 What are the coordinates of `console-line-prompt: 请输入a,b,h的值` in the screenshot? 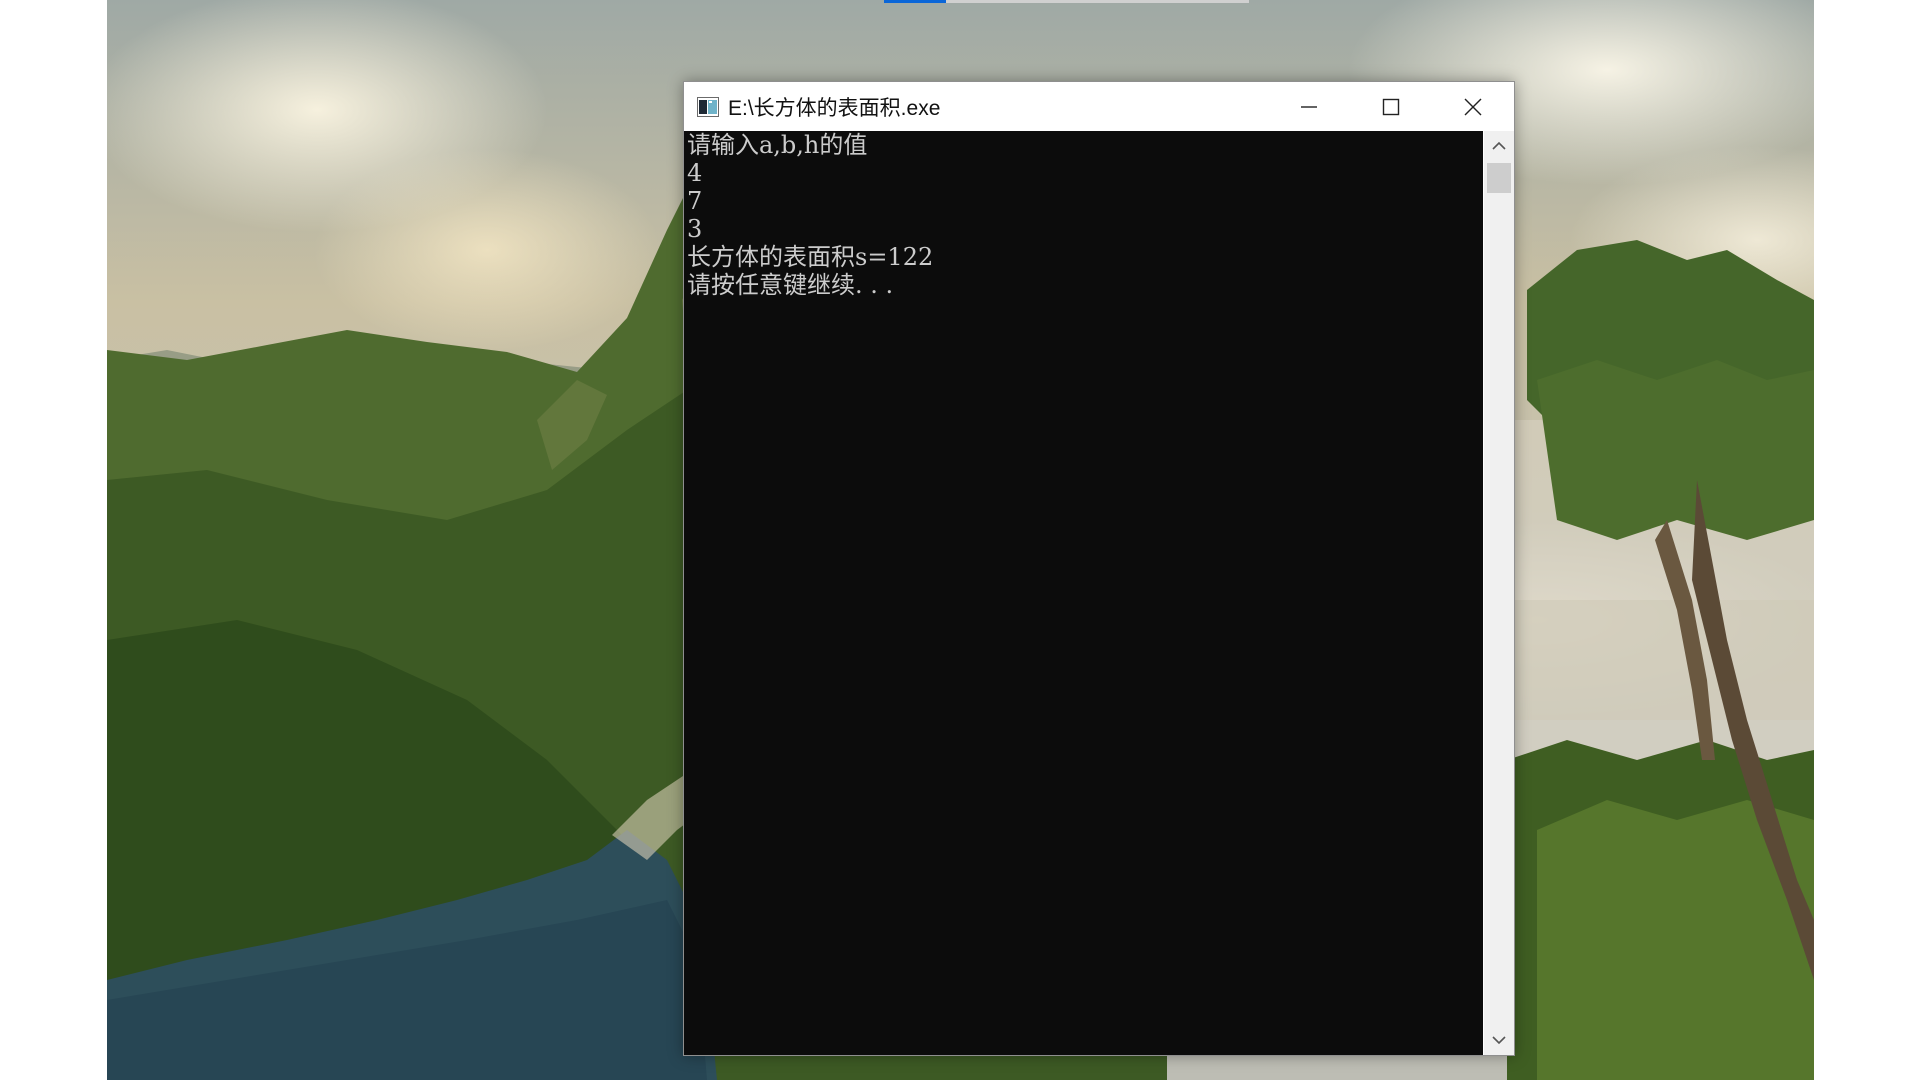 It's located at (777, 145).